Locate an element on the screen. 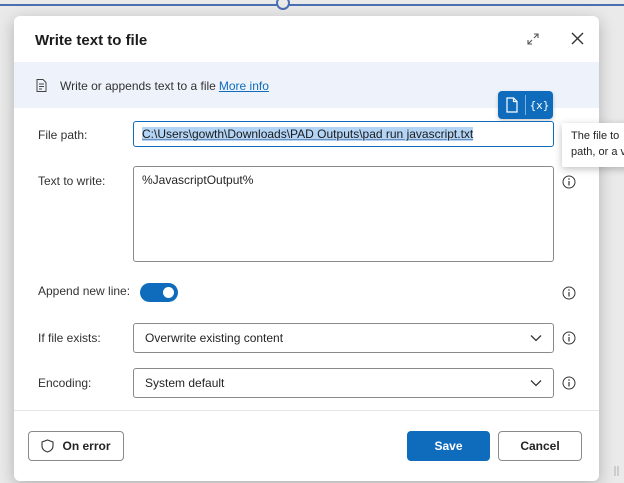 The width and height of the screenshot is (624, 483). text-to-write-info-icon is located at coordinates (569, 182).